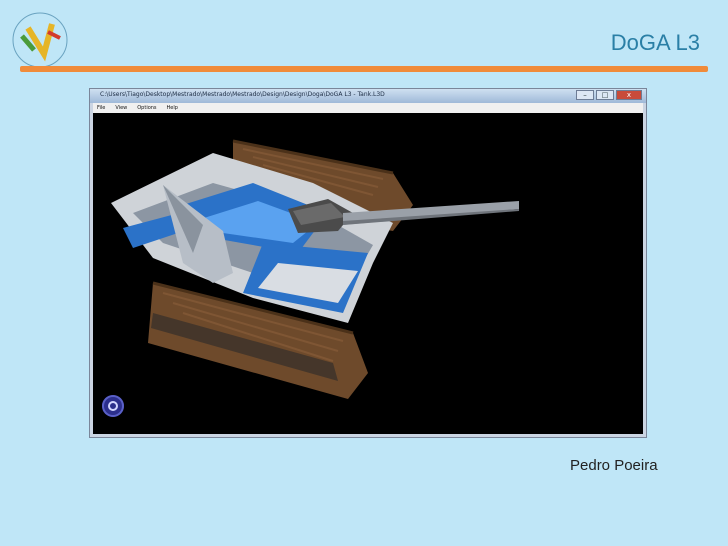 The height and width of the screenshot is (546, 728). I want to click on slide-title: DoGA L3, so click(655, 42).